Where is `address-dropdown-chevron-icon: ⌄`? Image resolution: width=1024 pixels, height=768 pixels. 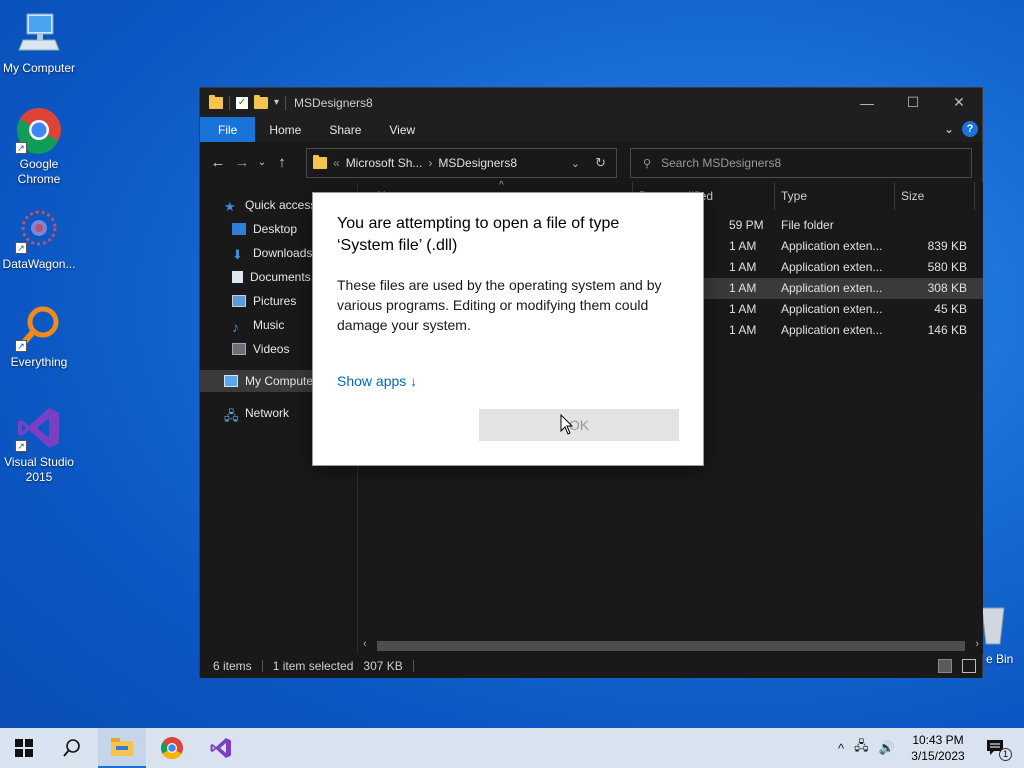 address-dropdown-chevron-icon: ⌄ is located at coordinates (575, 163).